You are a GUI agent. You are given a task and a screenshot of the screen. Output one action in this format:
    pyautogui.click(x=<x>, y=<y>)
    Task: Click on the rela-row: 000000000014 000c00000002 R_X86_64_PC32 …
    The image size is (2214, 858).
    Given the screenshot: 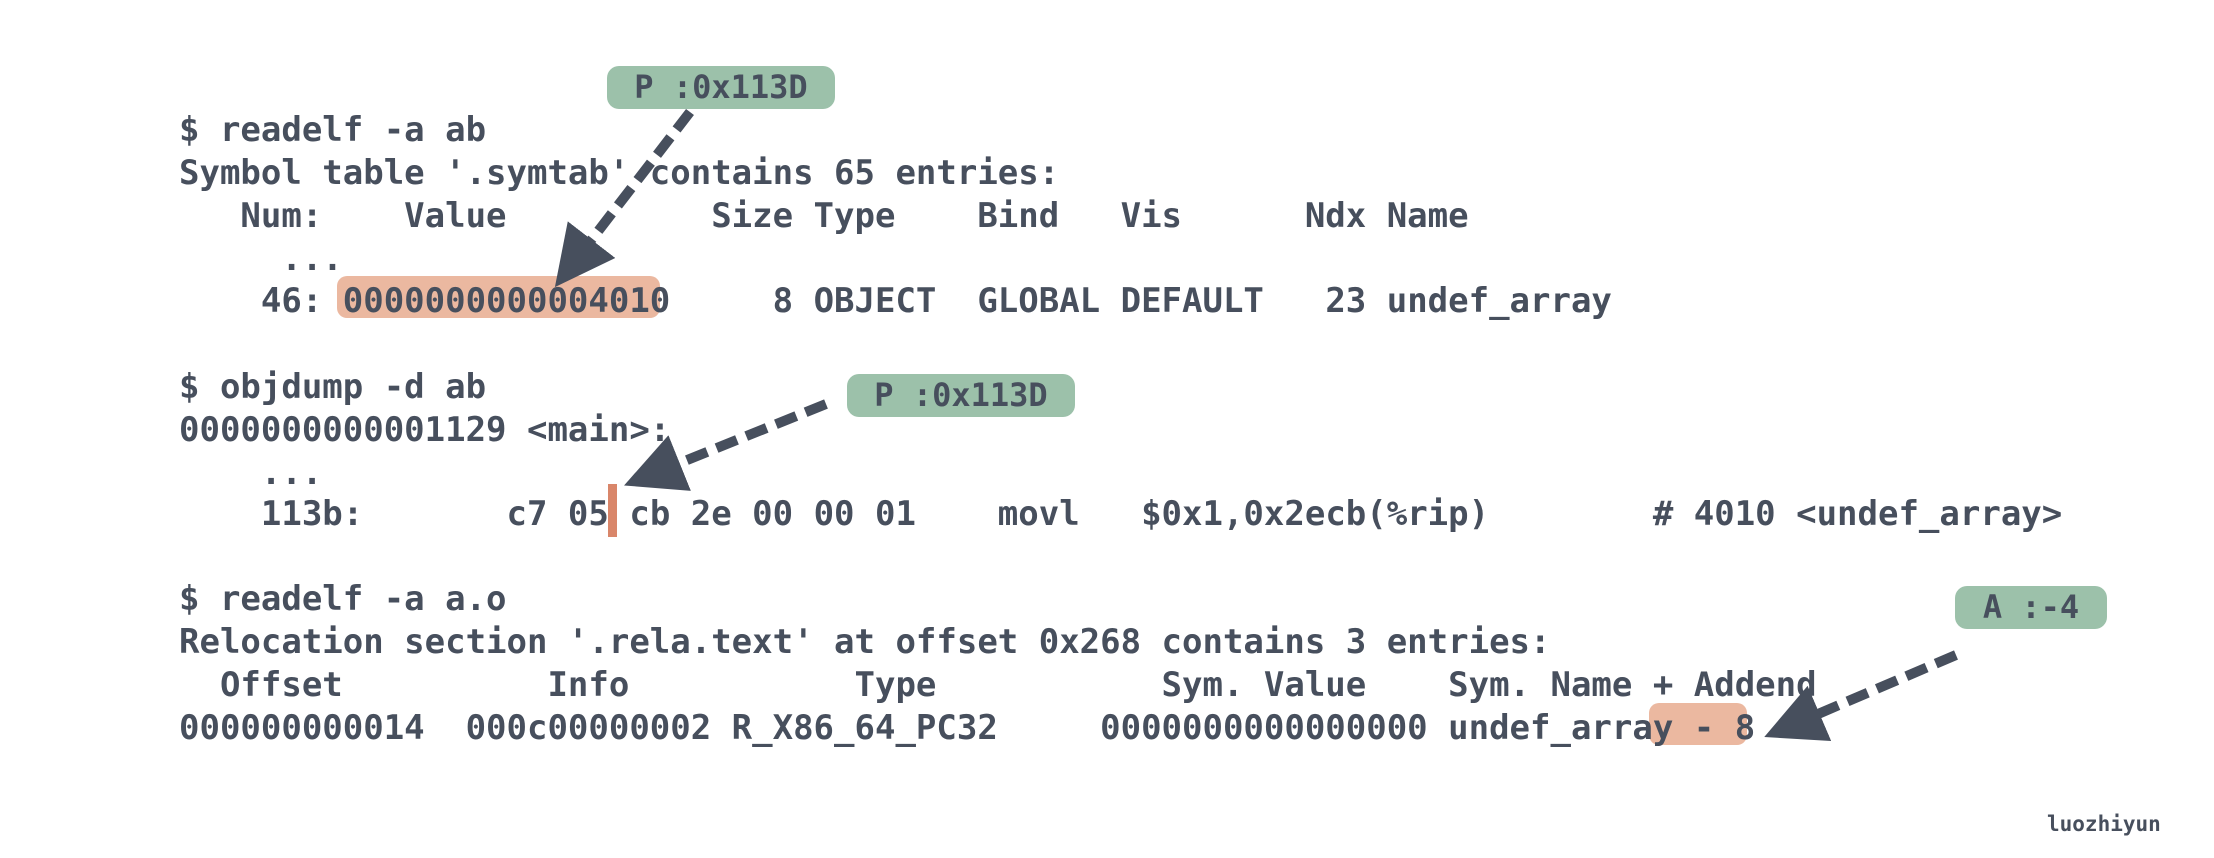 What is the action you would take?
    pyautogui.click(x=967, y=728)
    